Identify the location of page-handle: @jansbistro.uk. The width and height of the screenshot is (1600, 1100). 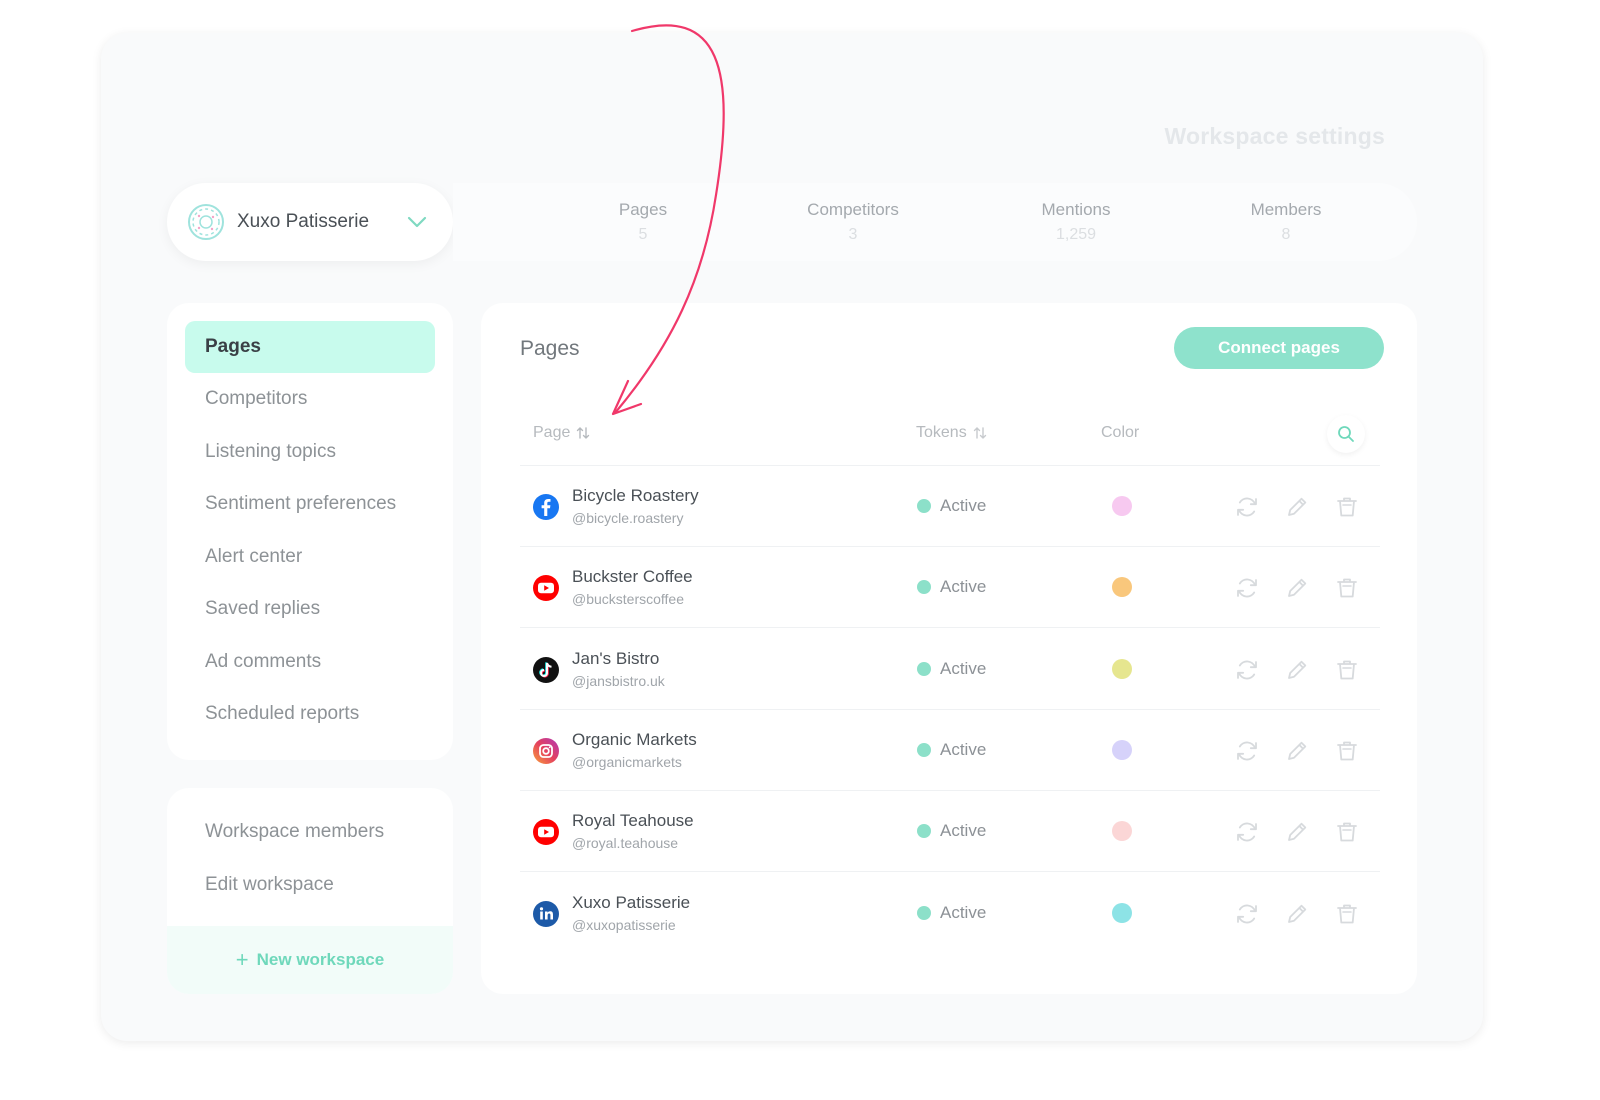
(618, 680).